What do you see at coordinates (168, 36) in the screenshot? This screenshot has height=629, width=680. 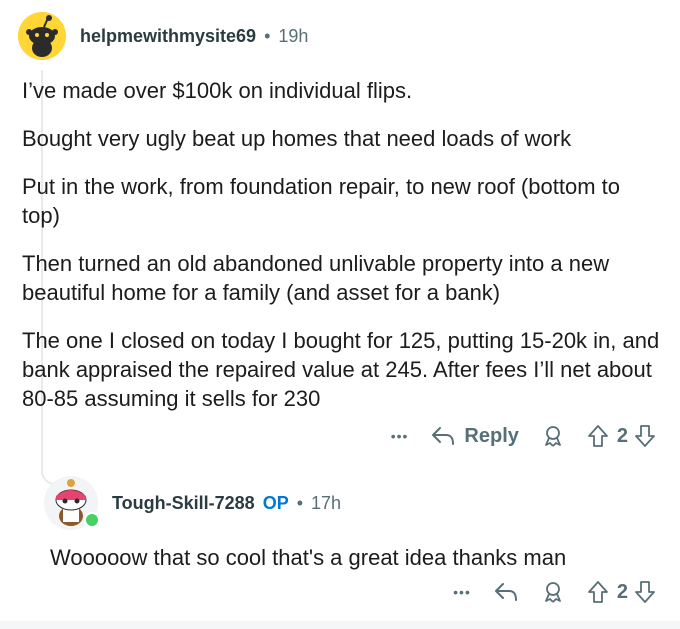 I see `username: helpmewithmysite69` at bounding box center [168, 36].